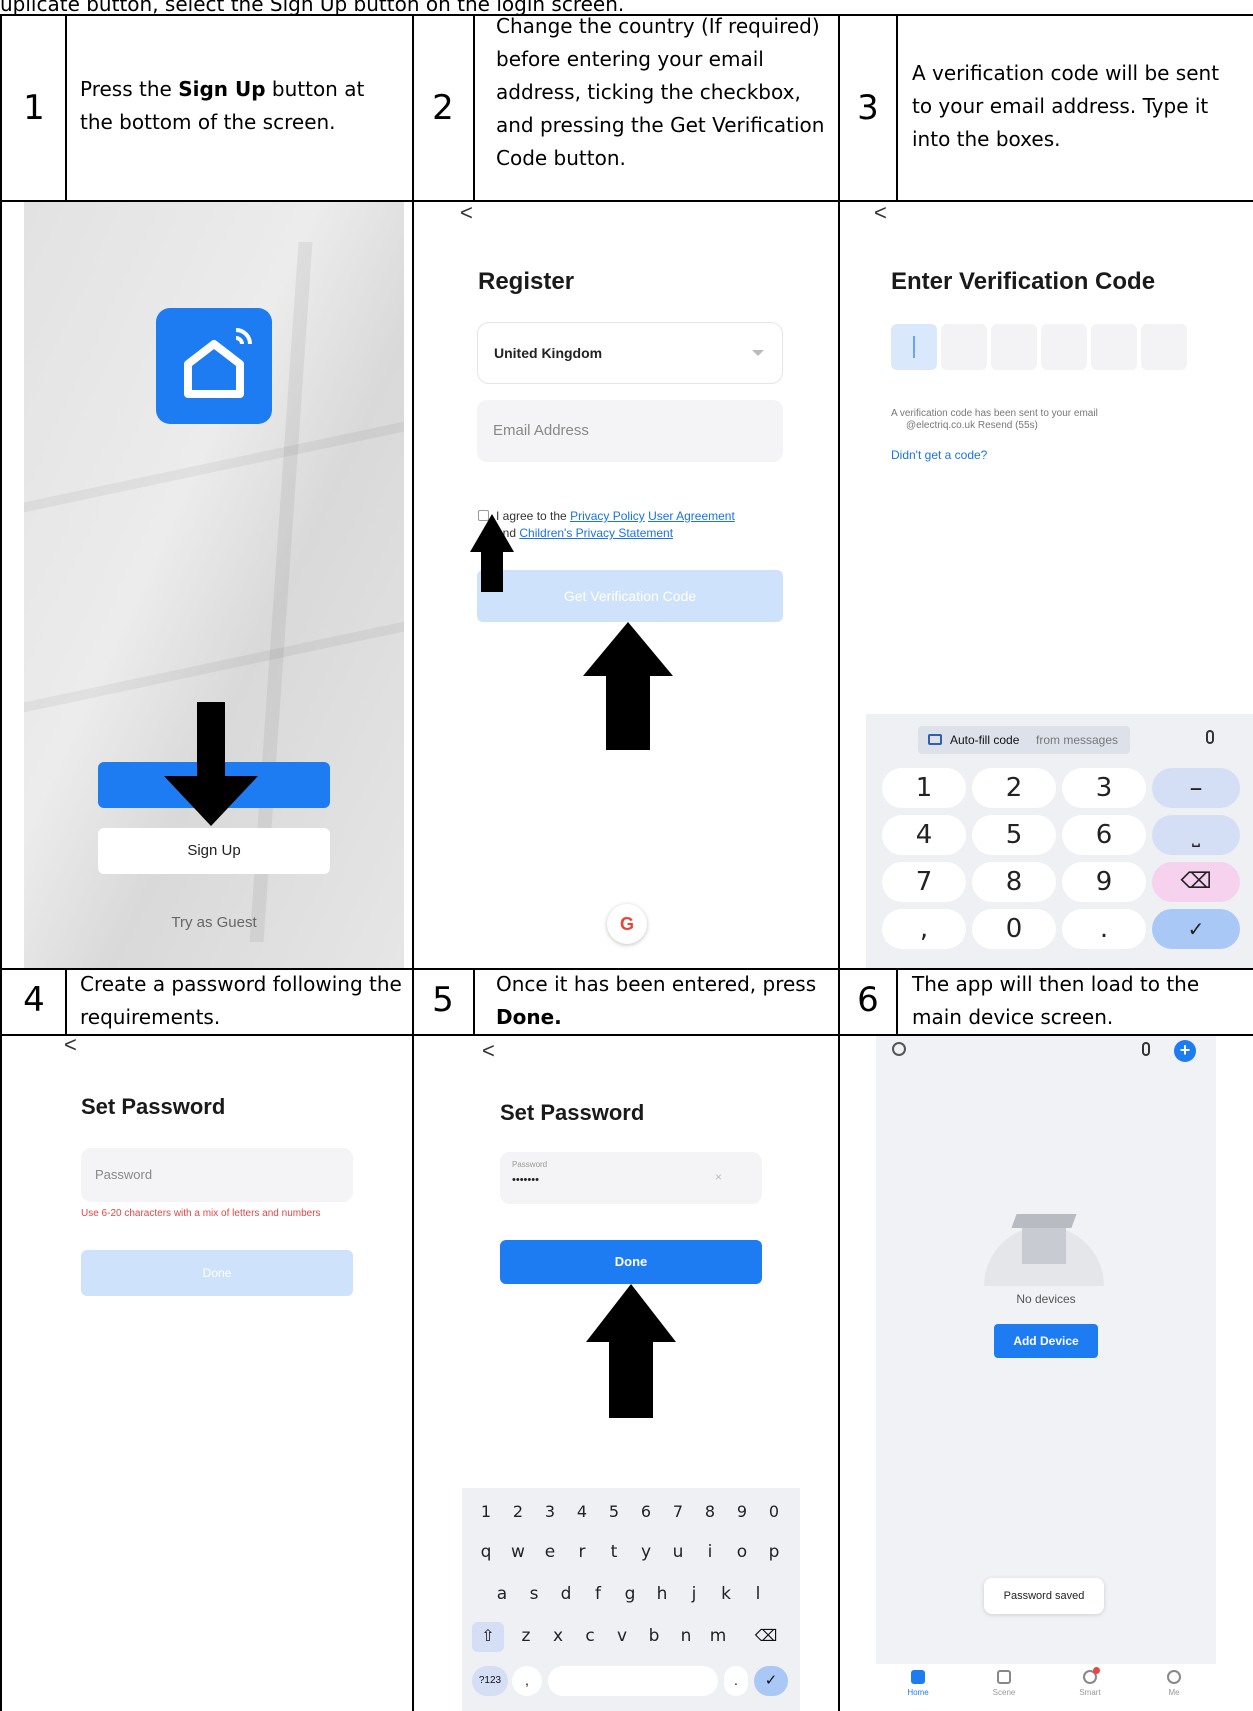  What do you see at coordinates (627, 924) in the screenshot?
I see `google-login-button: G` at bounding box center [627, 924].